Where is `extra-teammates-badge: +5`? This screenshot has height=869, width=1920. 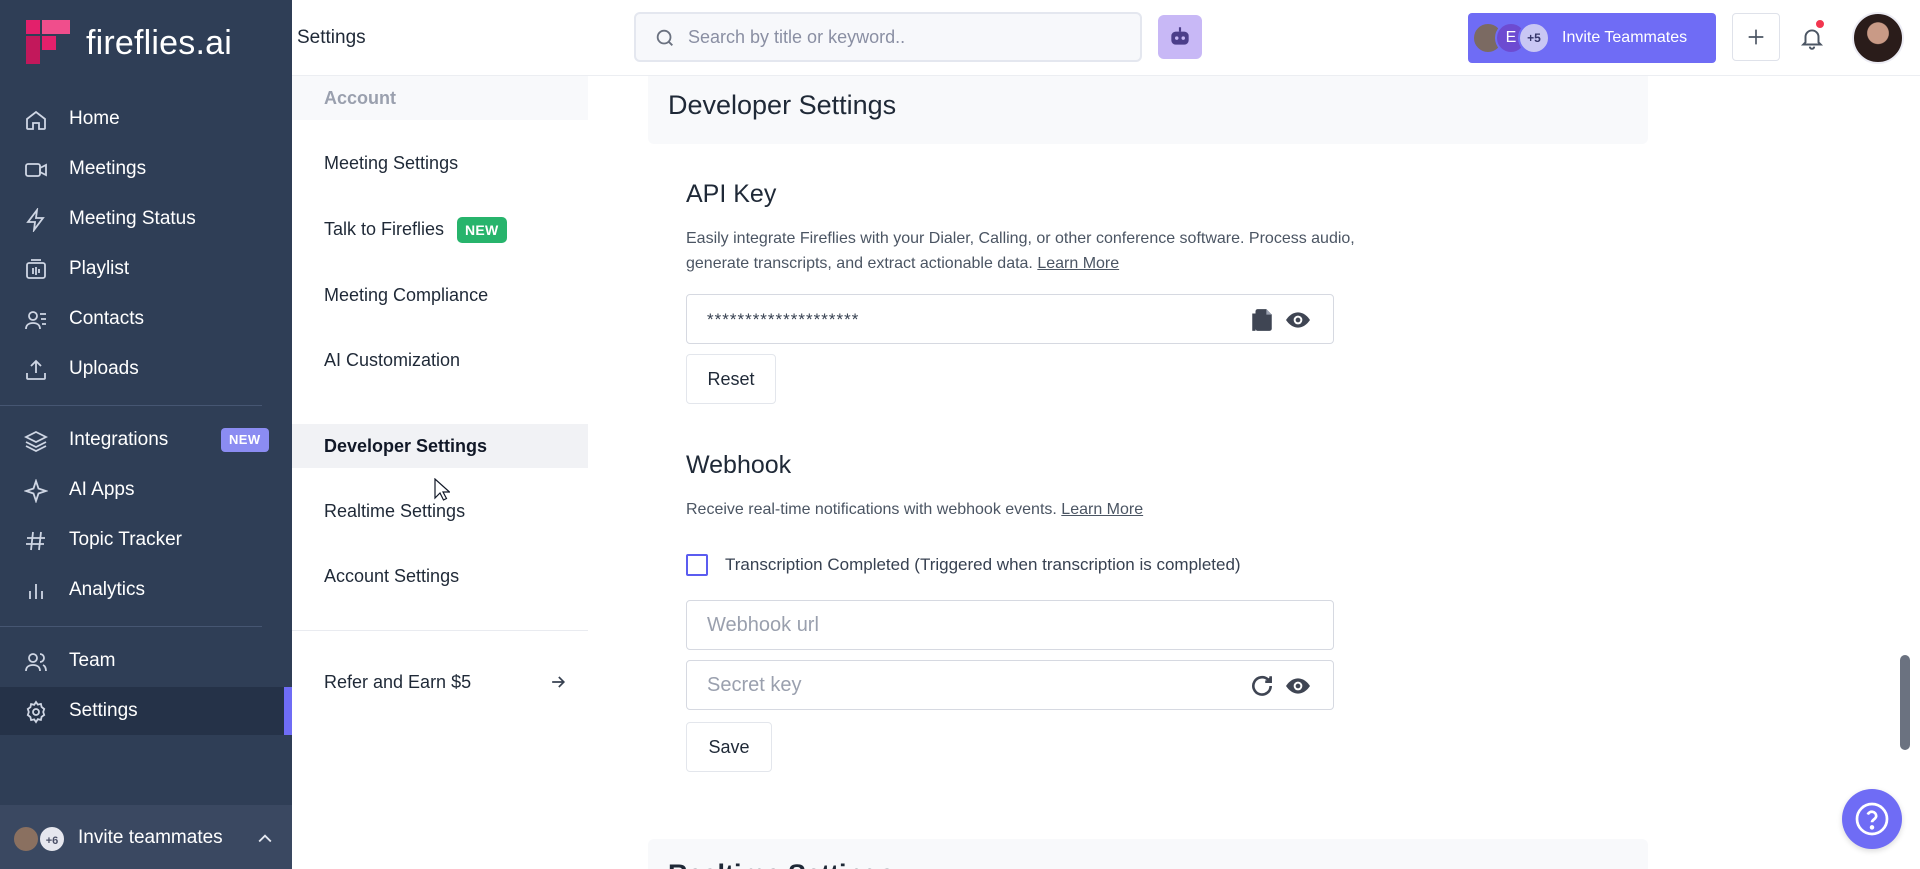
extra-teammates-badge: +5 is located at coordinates (1534, 38).